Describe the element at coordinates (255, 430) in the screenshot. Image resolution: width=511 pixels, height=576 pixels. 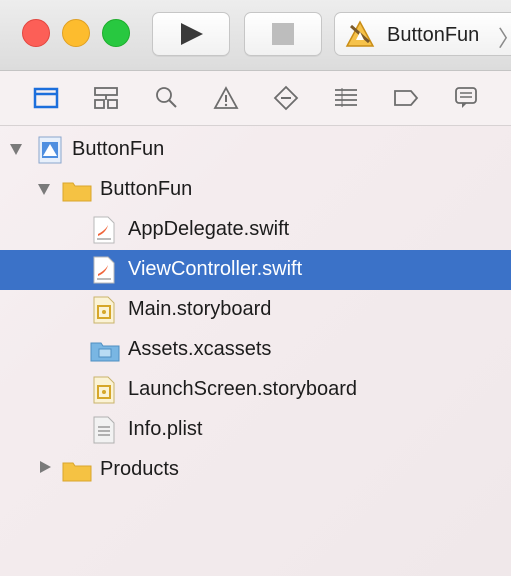
I see `tree-row-file: Info.plist` at that location.